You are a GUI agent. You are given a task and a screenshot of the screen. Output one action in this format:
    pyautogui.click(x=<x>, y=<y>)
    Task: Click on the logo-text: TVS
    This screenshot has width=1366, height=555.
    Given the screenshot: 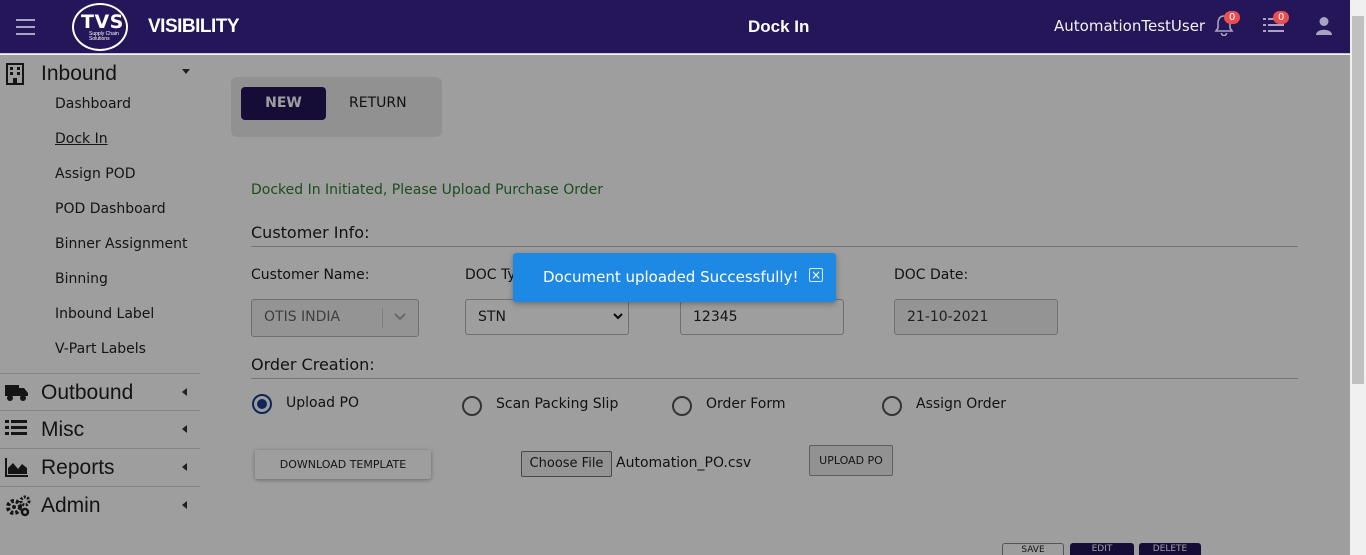 What is the action you would take?
    pyautogui.click(x=102, y=22)
    